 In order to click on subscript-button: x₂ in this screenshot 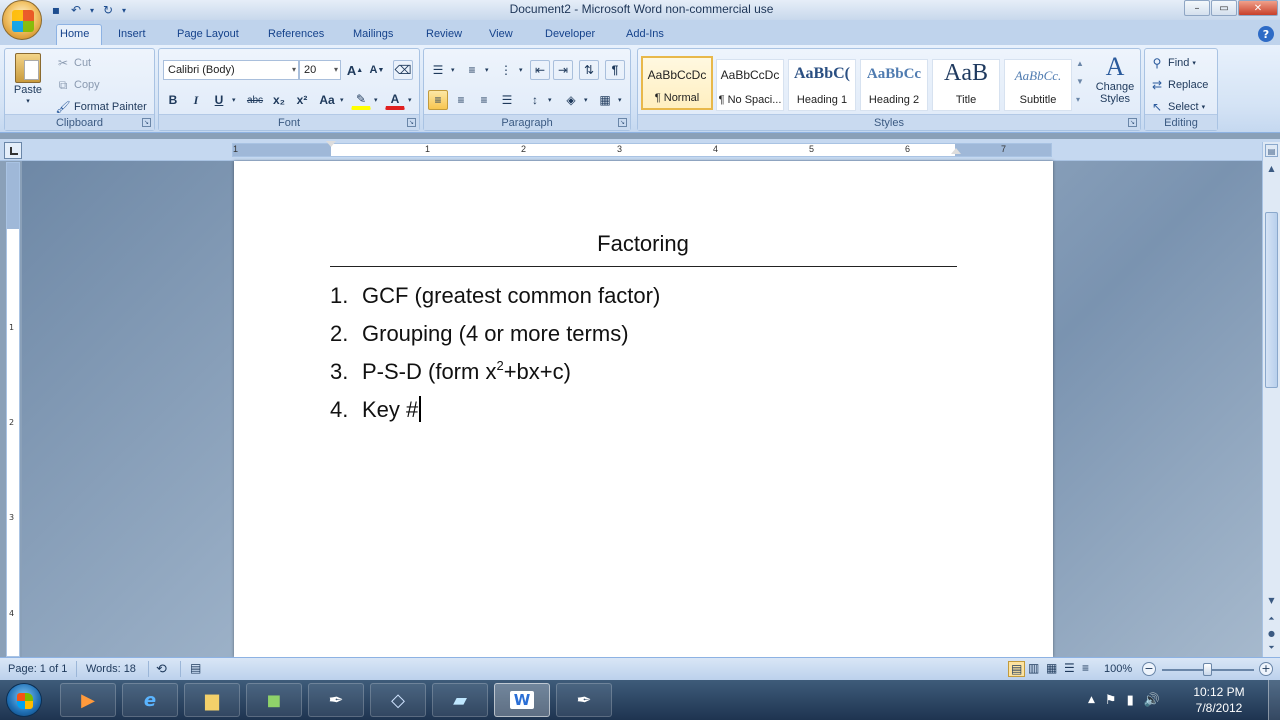, I will do `click(279, 100)`.